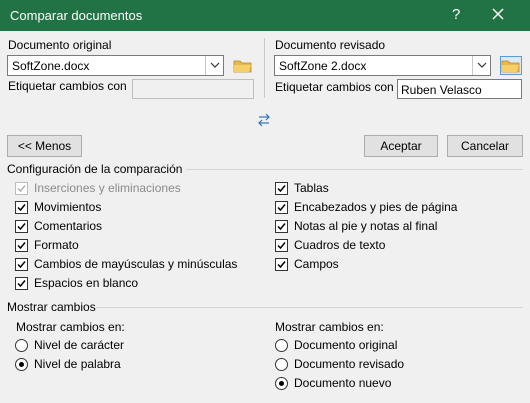 This screenshot has width=530, height=403. I want to click on checkbox-label: Campos, so click(316, 264).